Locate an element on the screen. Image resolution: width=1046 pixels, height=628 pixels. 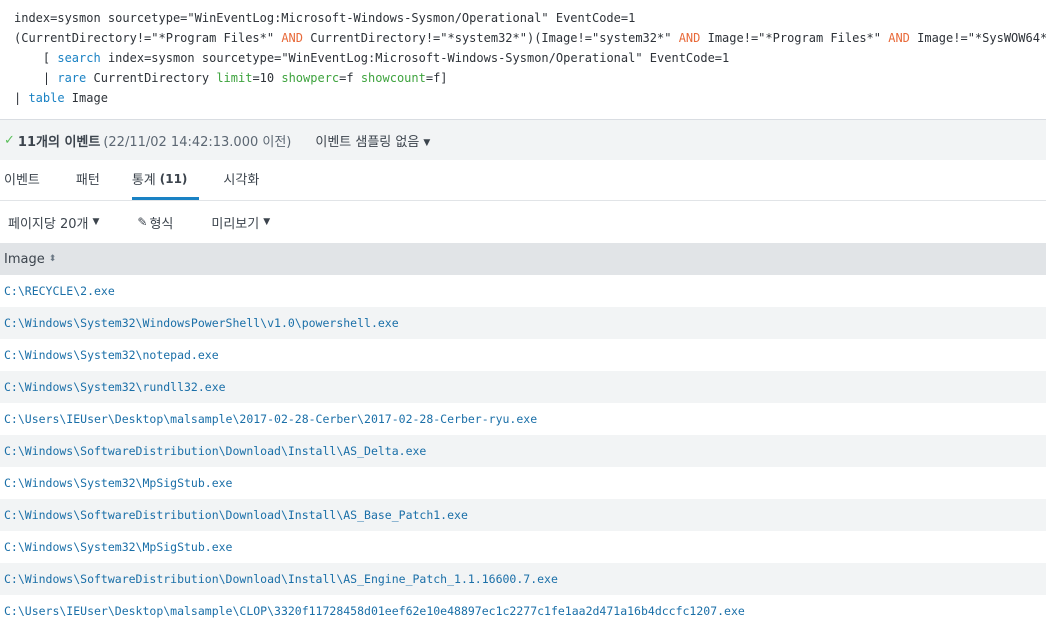
tab-events: 이벤트 is located at coordinates (26, 180).